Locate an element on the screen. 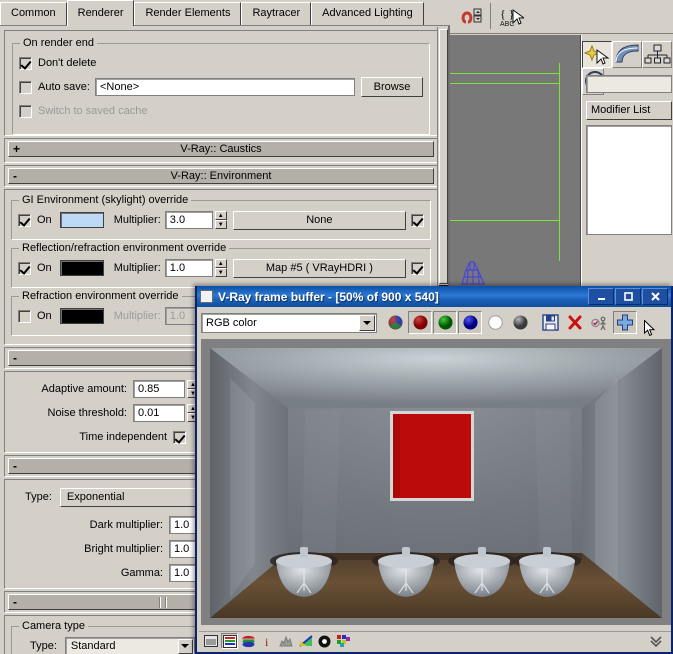 This screenshot has width=673, height=654. render-layers-icon is located at coordinates (343, 641).